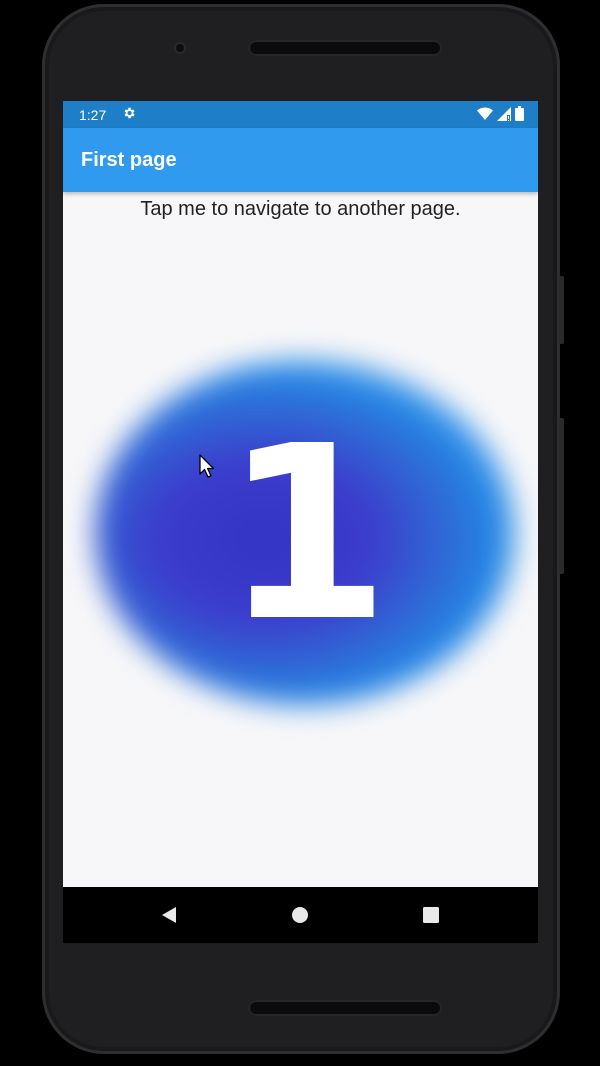  Describe the element at coordinates (306, 534) in the screenshot. I see `page-number: 1` at that location.